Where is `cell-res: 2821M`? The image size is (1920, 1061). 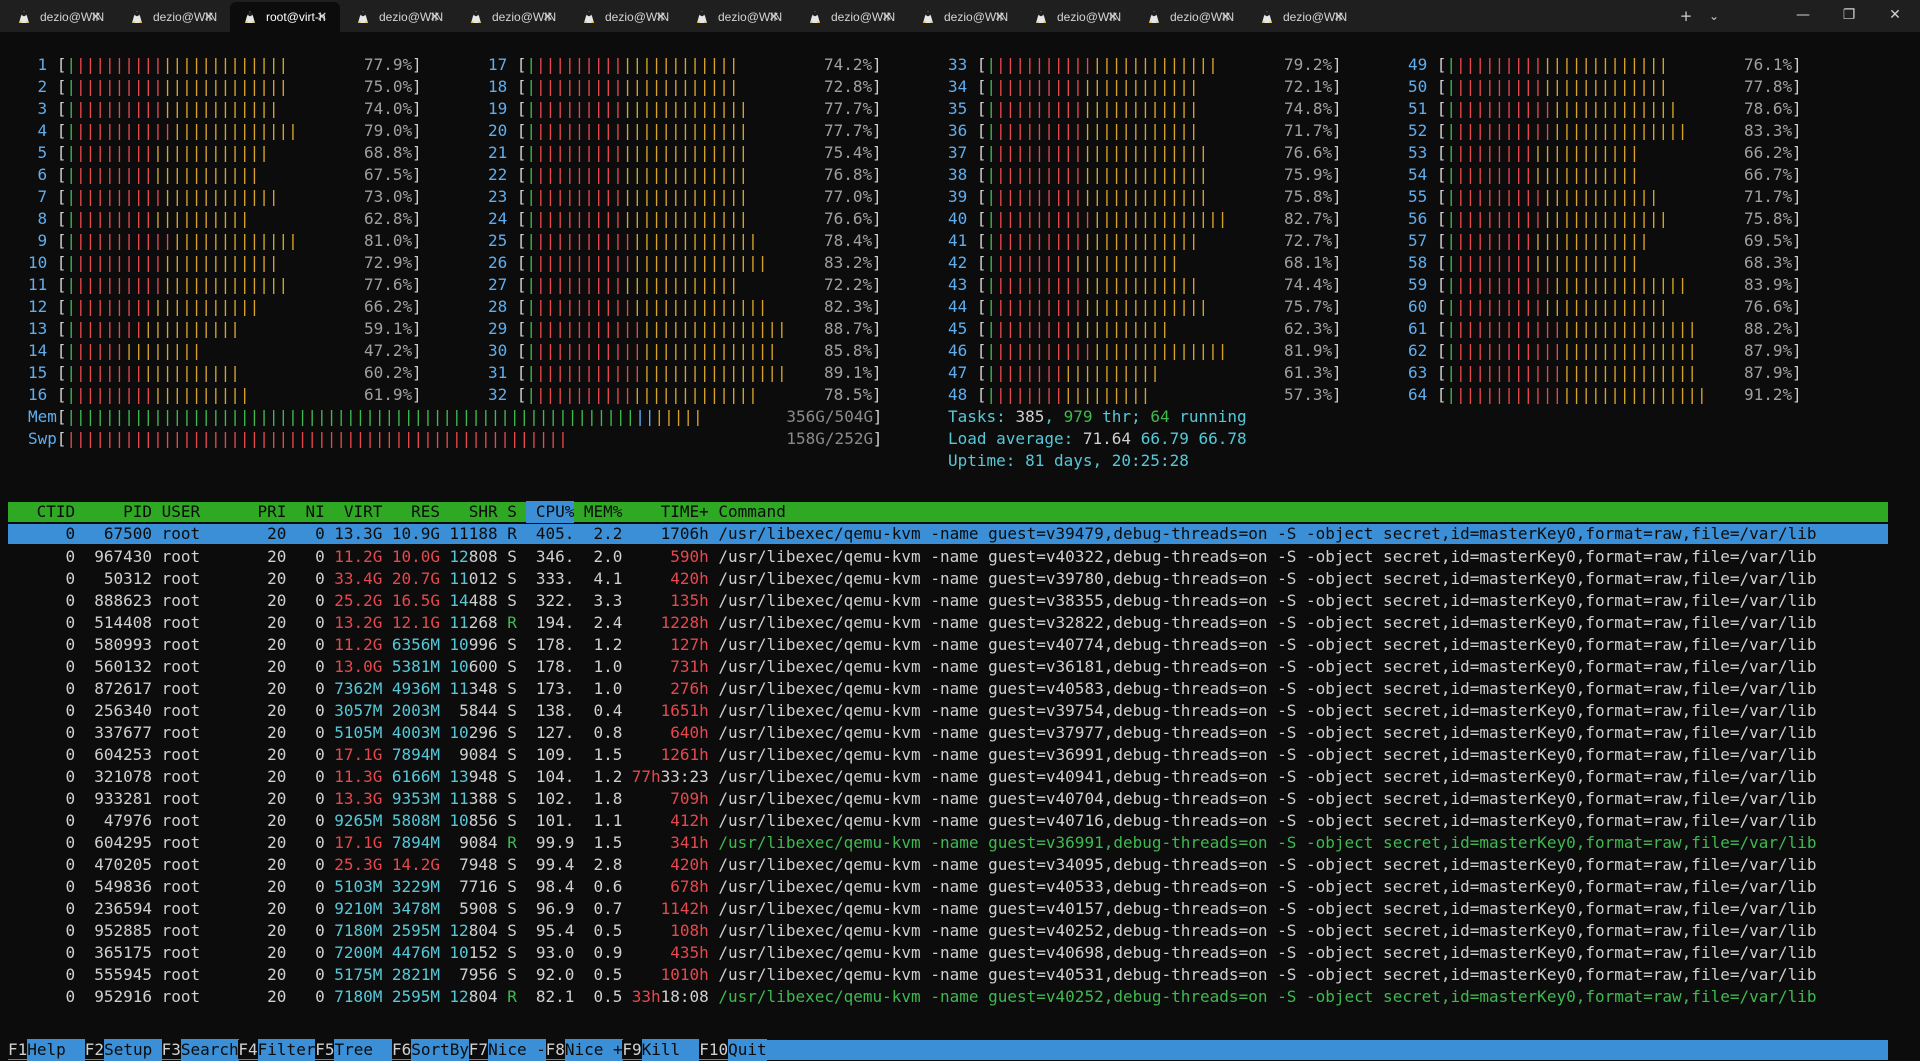 cell-res: 2821M is located at coordinates (415, 974).